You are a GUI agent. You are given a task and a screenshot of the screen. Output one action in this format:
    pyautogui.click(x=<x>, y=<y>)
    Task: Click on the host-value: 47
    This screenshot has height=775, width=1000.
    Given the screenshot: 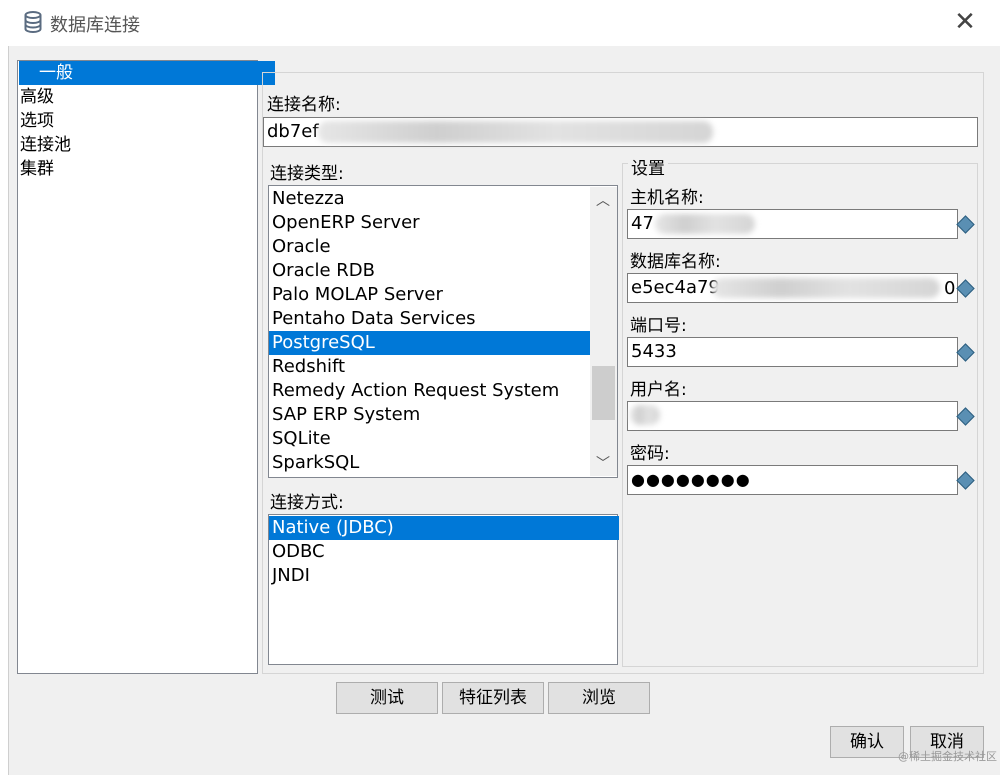 What is the action you would take?
    pyautogui.click(x=642, y=223)
    